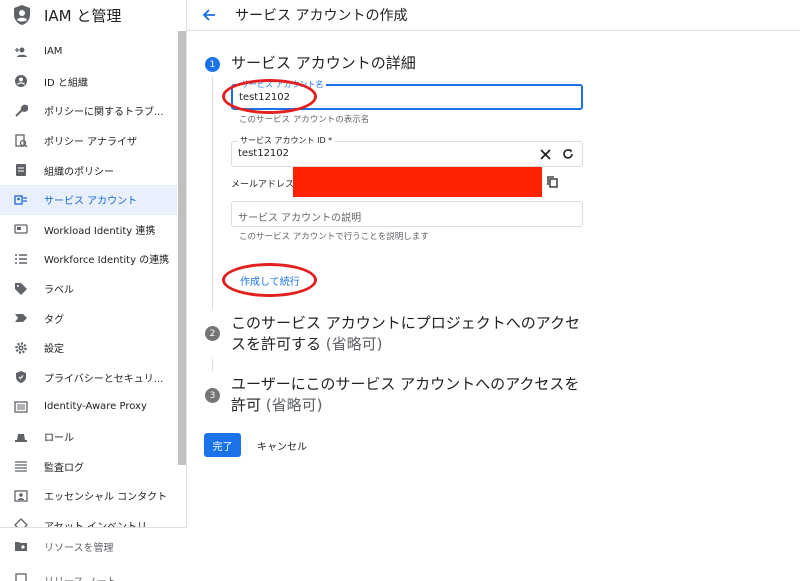 Image resolution: width=800 pixels, height=581 pixels. Describe the element at coordinates (264, 153) in the screenshot. I see `service-account-id-value: test12102` at that location.